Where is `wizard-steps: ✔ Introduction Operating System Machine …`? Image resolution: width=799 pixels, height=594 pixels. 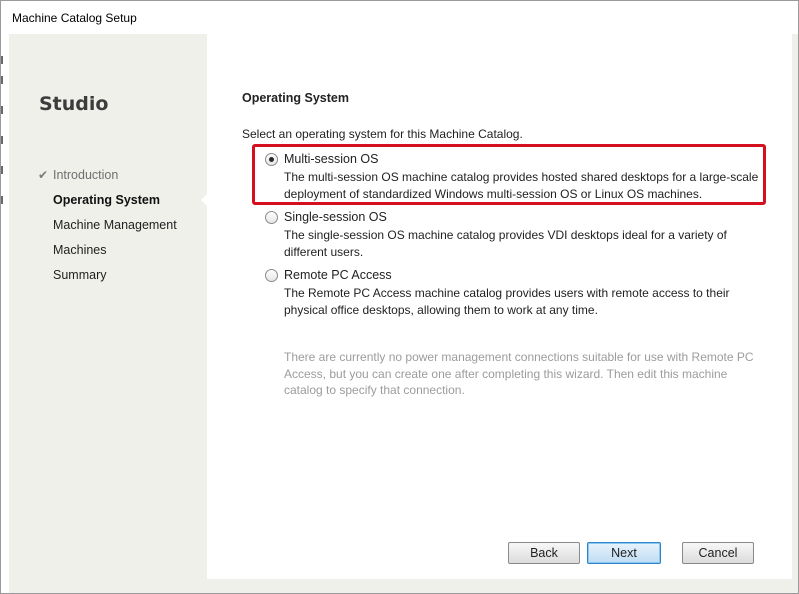 wizard-steps: ✔ Introduction Operating System Machine … is located at coordinates (108, 227).